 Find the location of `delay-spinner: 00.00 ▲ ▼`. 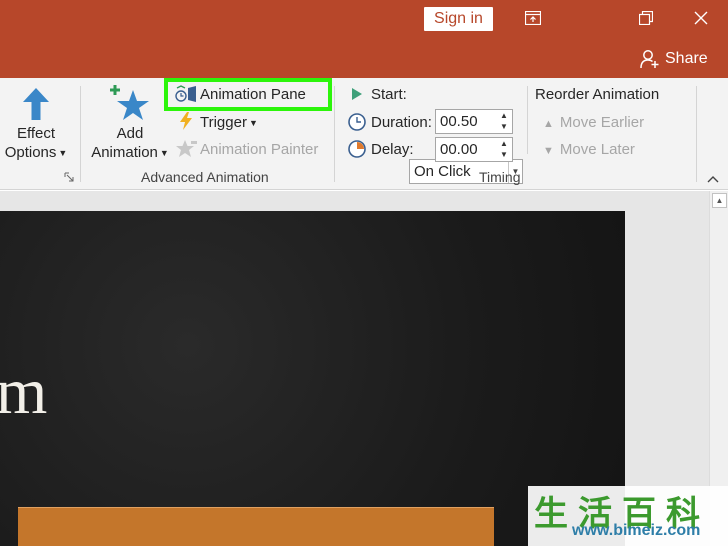

delay-spinner: 00.00 ▲ ▼ is located at coordinates (474, 149).